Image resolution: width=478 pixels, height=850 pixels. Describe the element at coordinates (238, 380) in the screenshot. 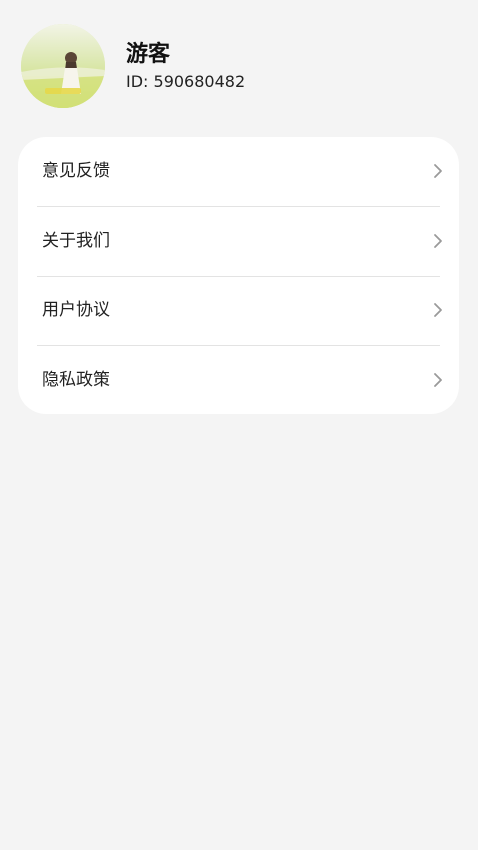

I see `menu-item-privacy-policy: 隐私政策` at that location.